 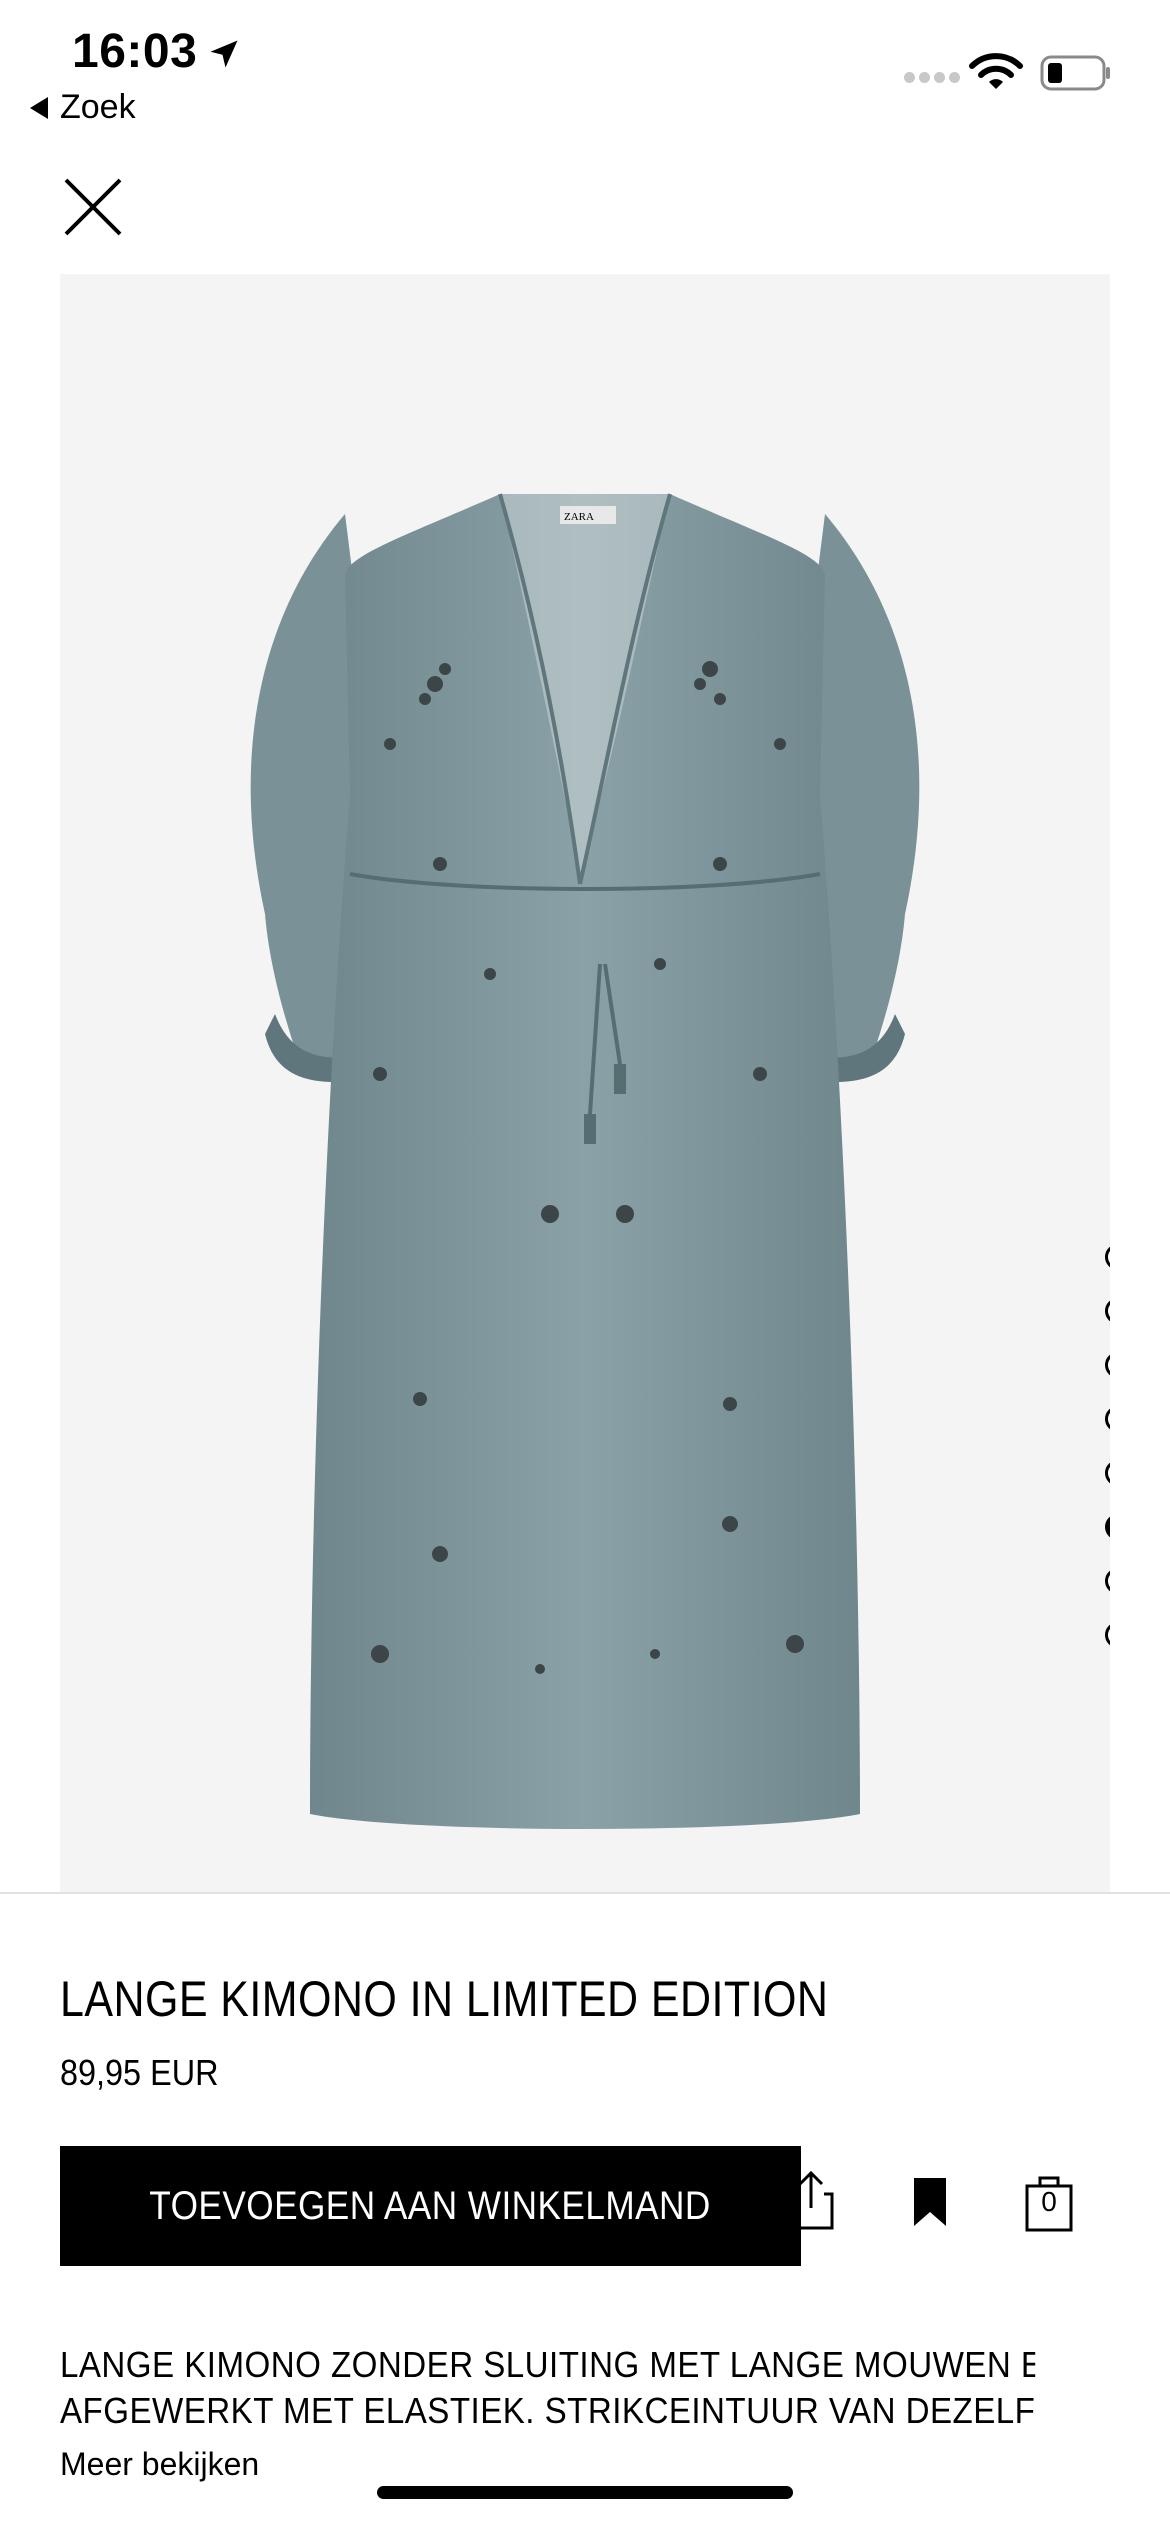 What do you see at coordinates (1049, 2201) in the screenshot?
I see `cart-count: 0` at bounding box center [1049, 2201].